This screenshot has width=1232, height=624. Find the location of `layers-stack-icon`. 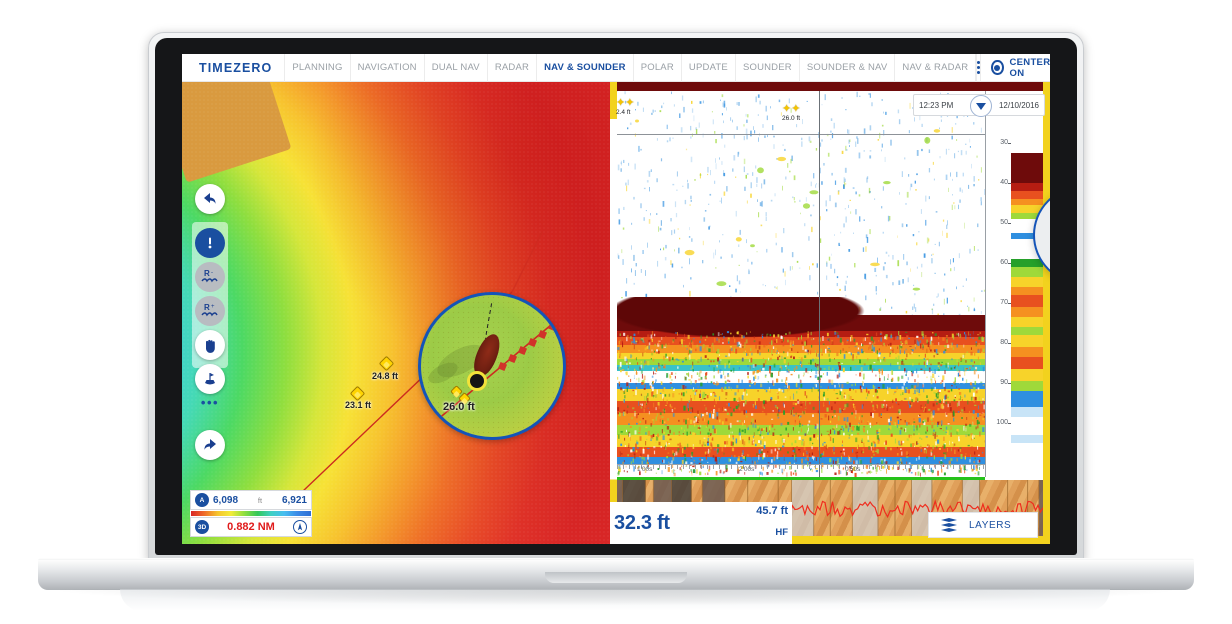

layers-stack-icon is located at coordinates (949, 525).